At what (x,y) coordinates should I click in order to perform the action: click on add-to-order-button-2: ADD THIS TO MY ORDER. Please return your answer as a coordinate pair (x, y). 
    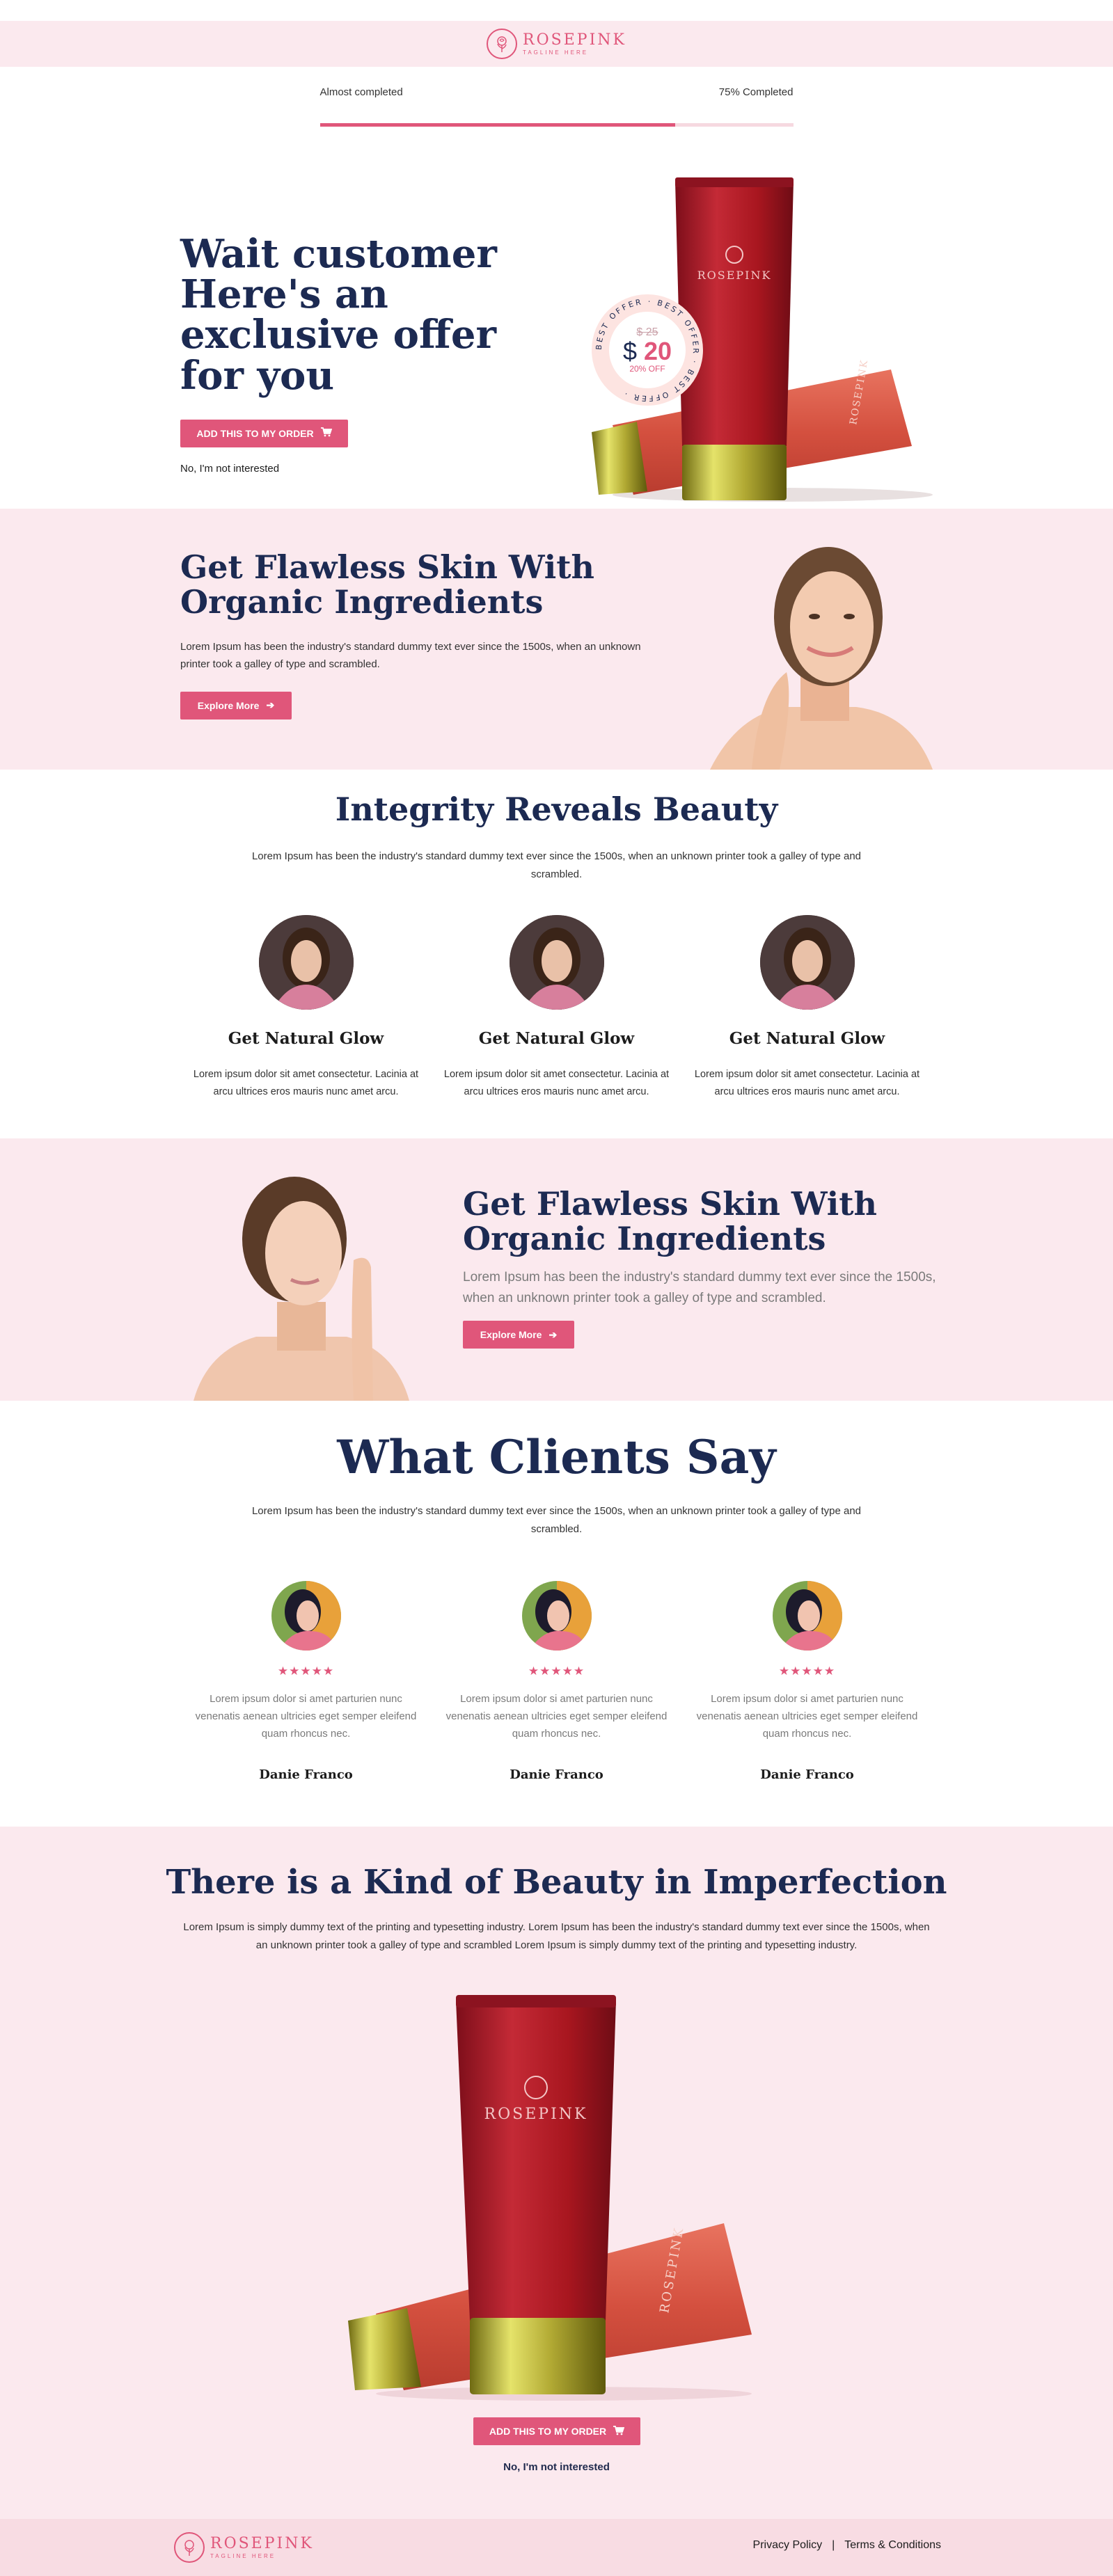
    Looking at the image, I should click on (556, 2431).